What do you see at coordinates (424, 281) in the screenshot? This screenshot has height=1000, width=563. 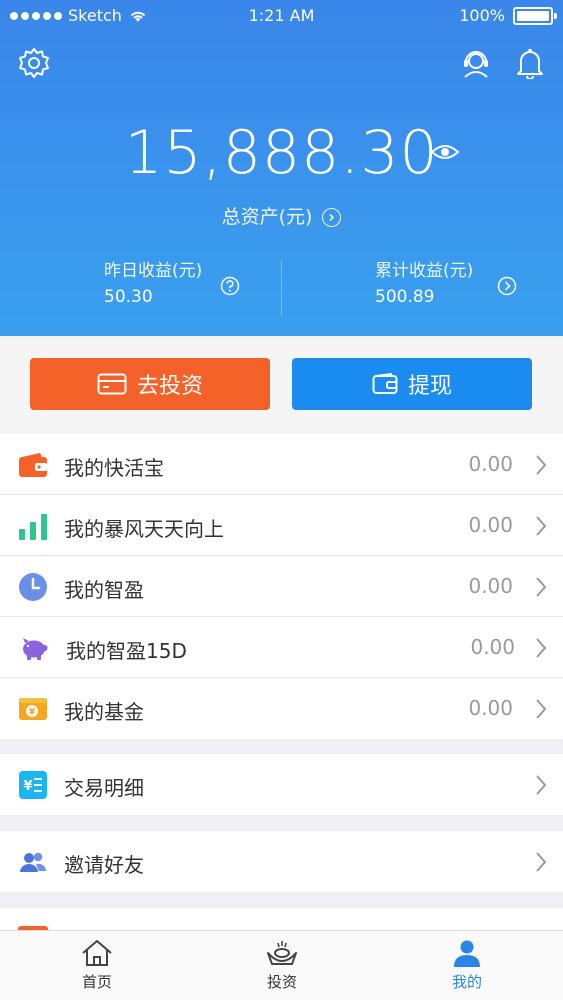 I see `cumulative-earnings: 累计收益(元) 500.89` at bounding box center [424, 281].